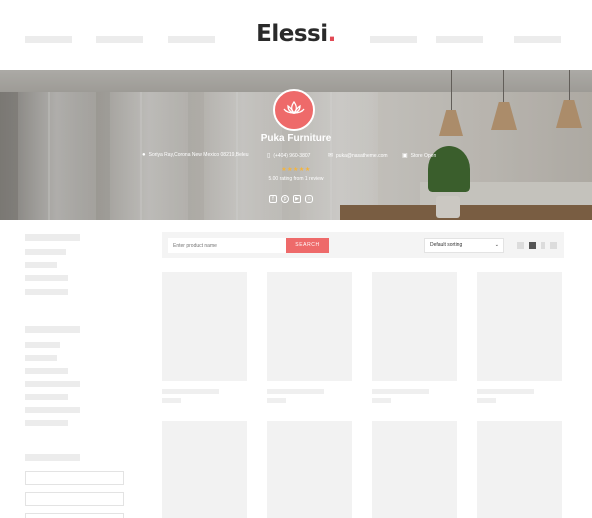 The width and height of the screenshot is (592, 518). What do you see at coordinates (553, 245) in the screenshot?
I see `list-icon` at bounding box center [553, 245].